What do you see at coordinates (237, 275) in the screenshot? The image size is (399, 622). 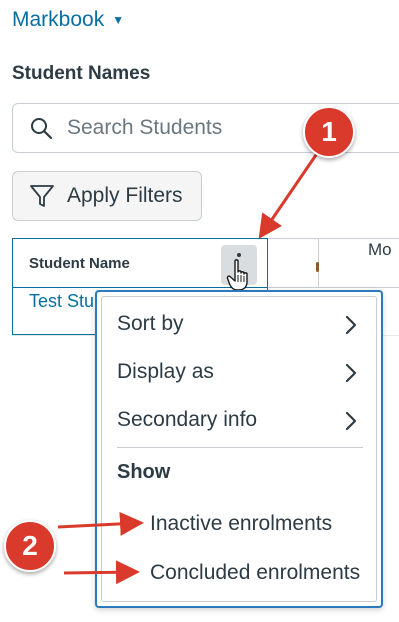 I see `hand-cursor-icon` at bounding box center [237, 275].